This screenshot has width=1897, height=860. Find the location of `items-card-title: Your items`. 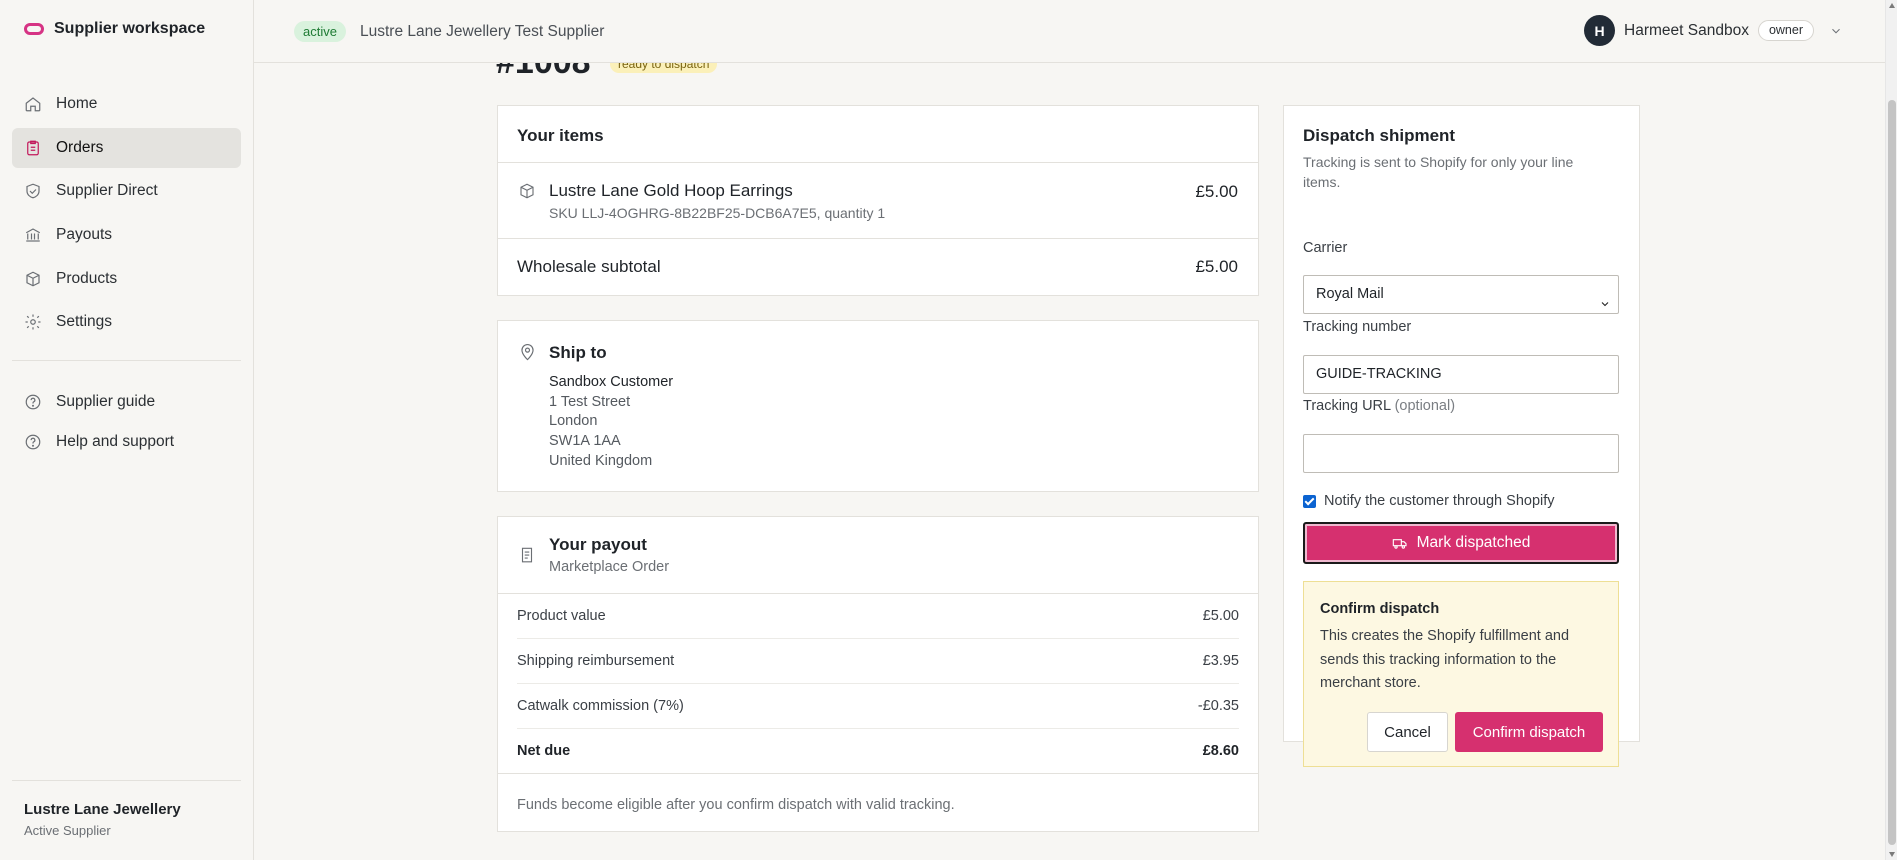

items-card-title: Your items is located at coordinates (878, 134).